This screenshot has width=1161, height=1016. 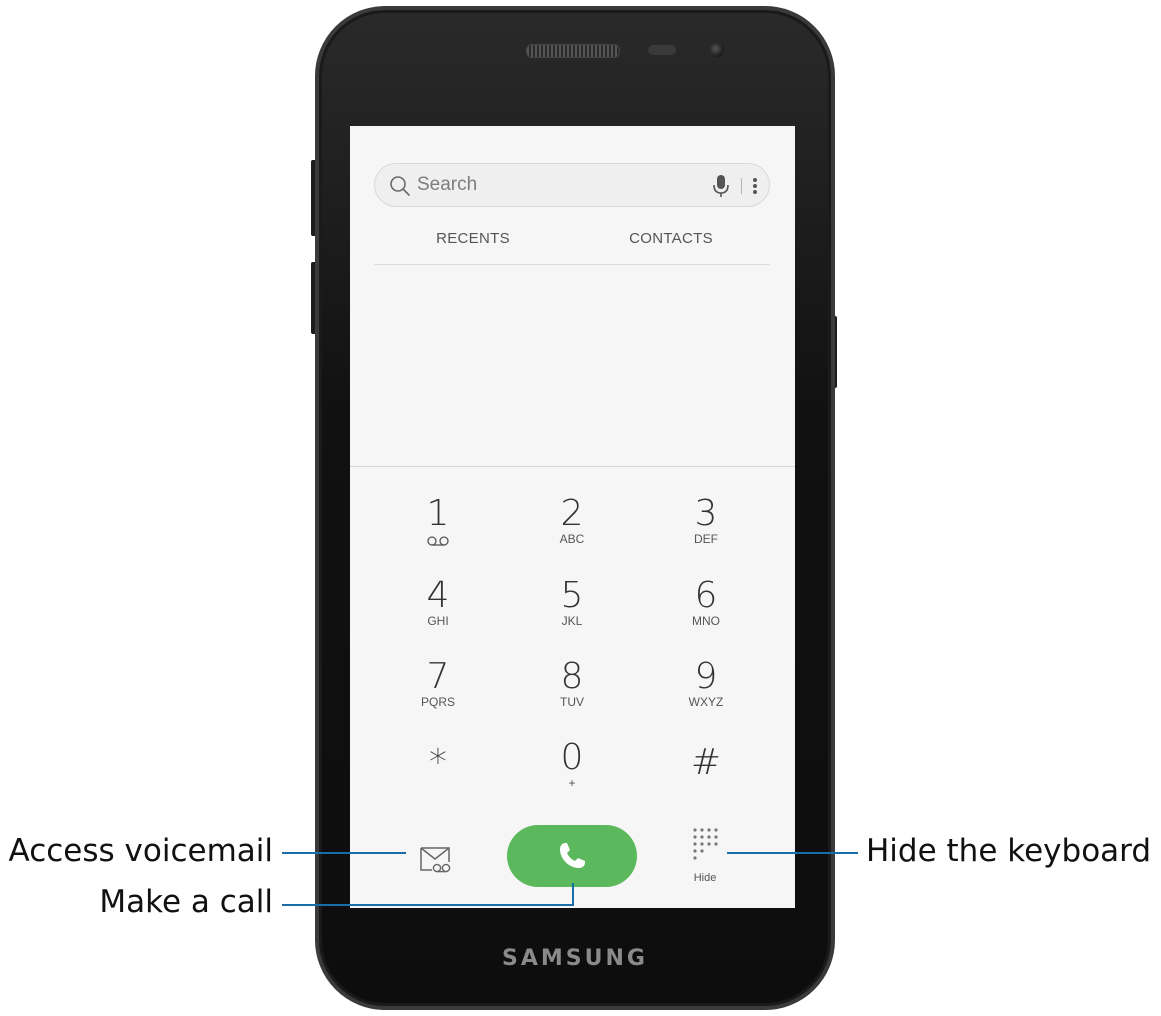 I want to click on key-hash: #, so click(x=706, y=781).